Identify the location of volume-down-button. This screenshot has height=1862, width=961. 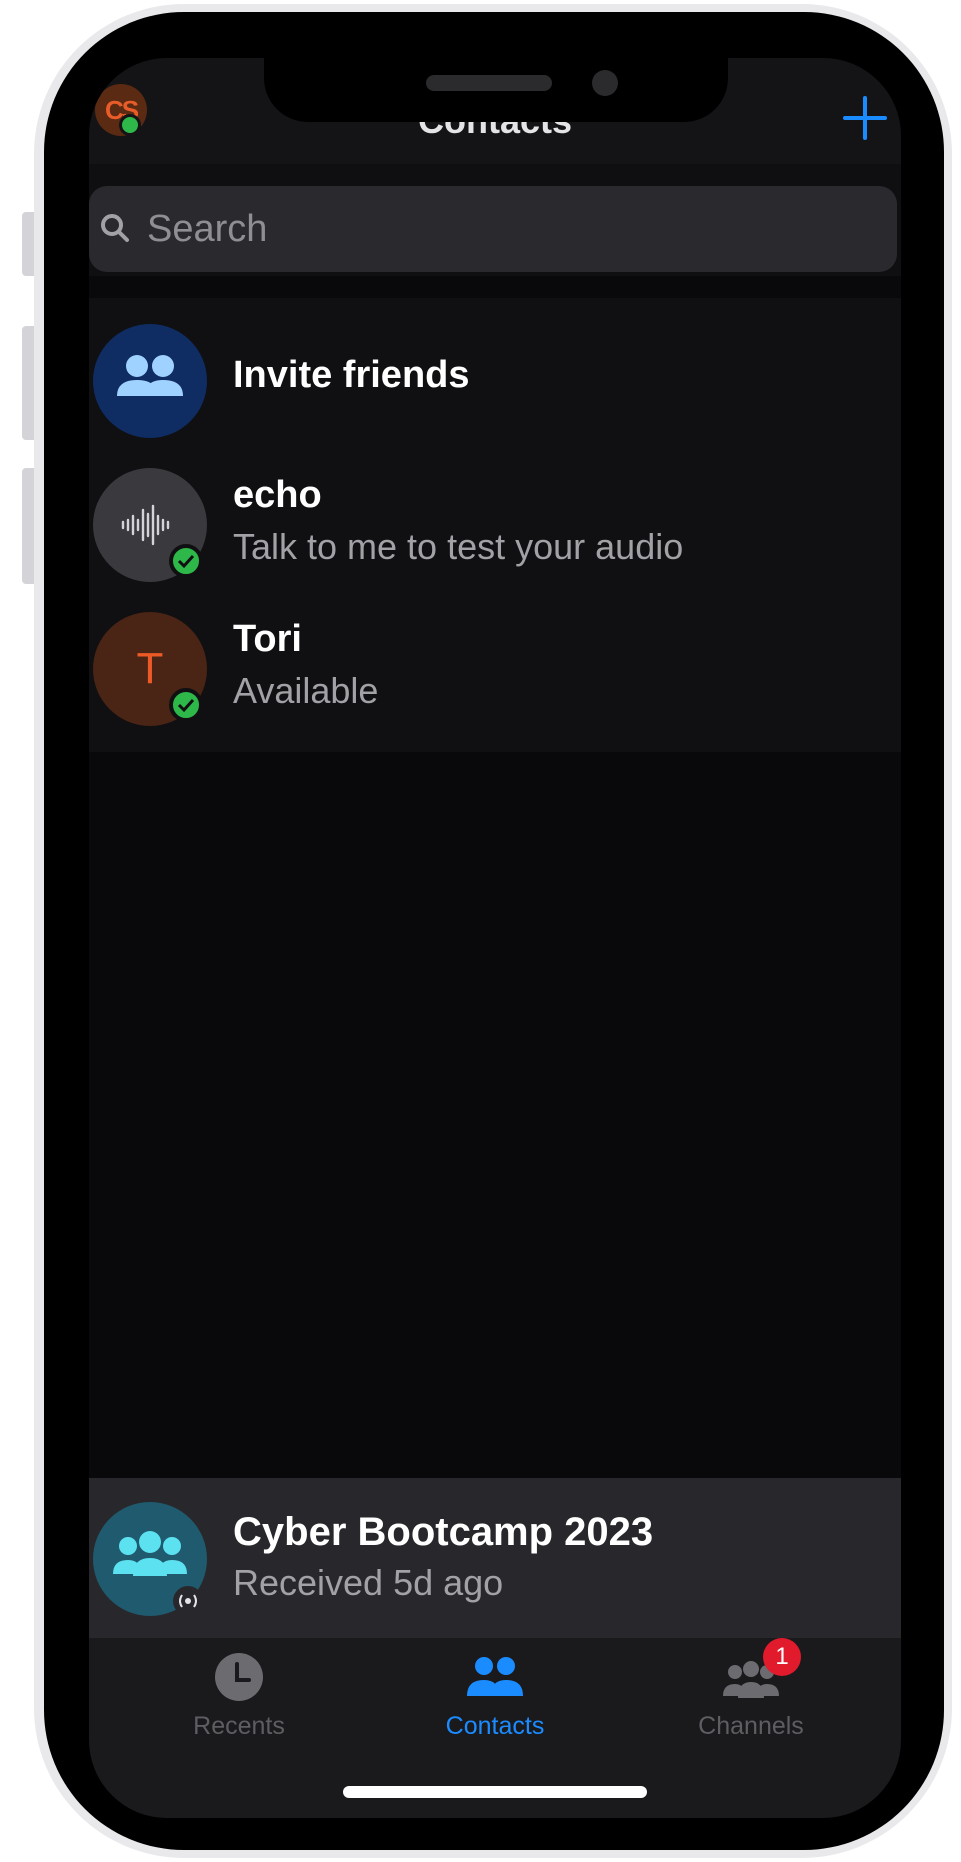
(28, 526).